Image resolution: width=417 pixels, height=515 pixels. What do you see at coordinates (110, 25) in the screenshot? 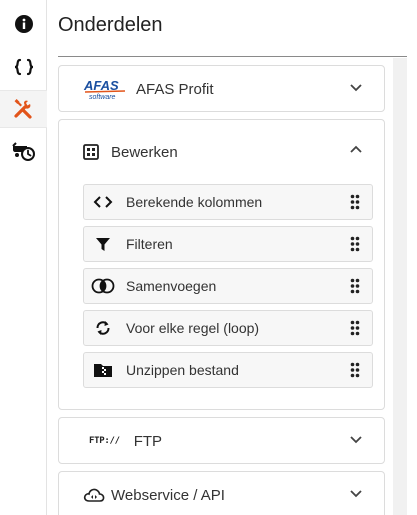
I see `page-title: Onderdelen` at bounding box center [110, 25].